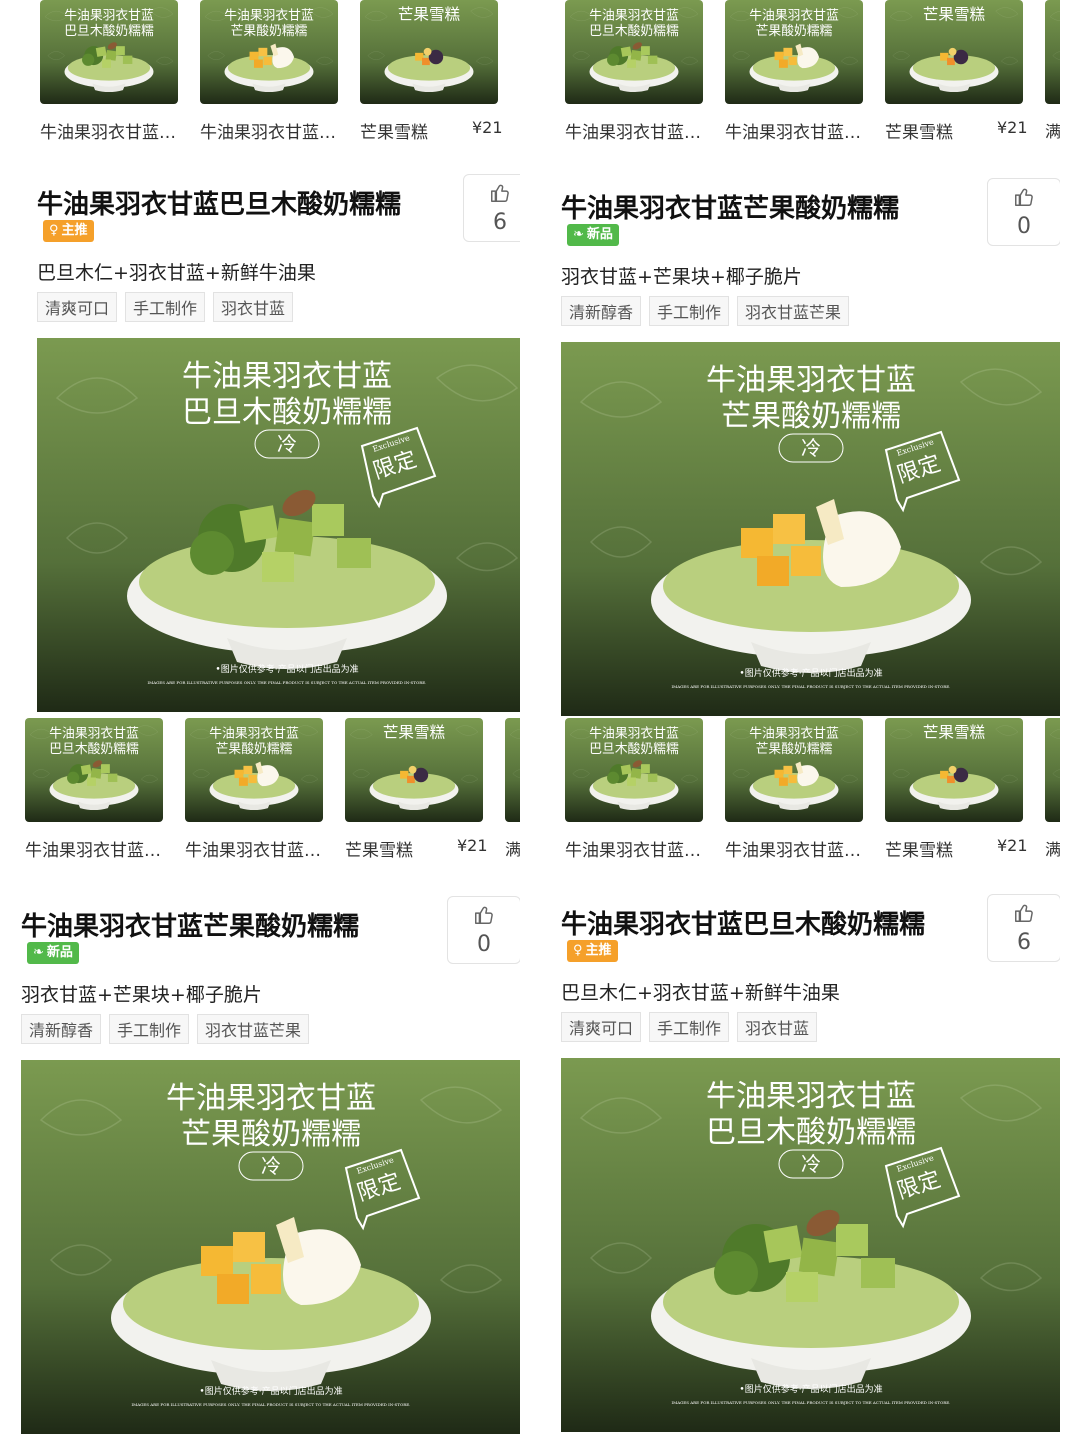 The image size is (1080, 1440). Describe the element at coordinates (38, 952) in the screenshot. I see `leaf-icon: ❧` at that location.